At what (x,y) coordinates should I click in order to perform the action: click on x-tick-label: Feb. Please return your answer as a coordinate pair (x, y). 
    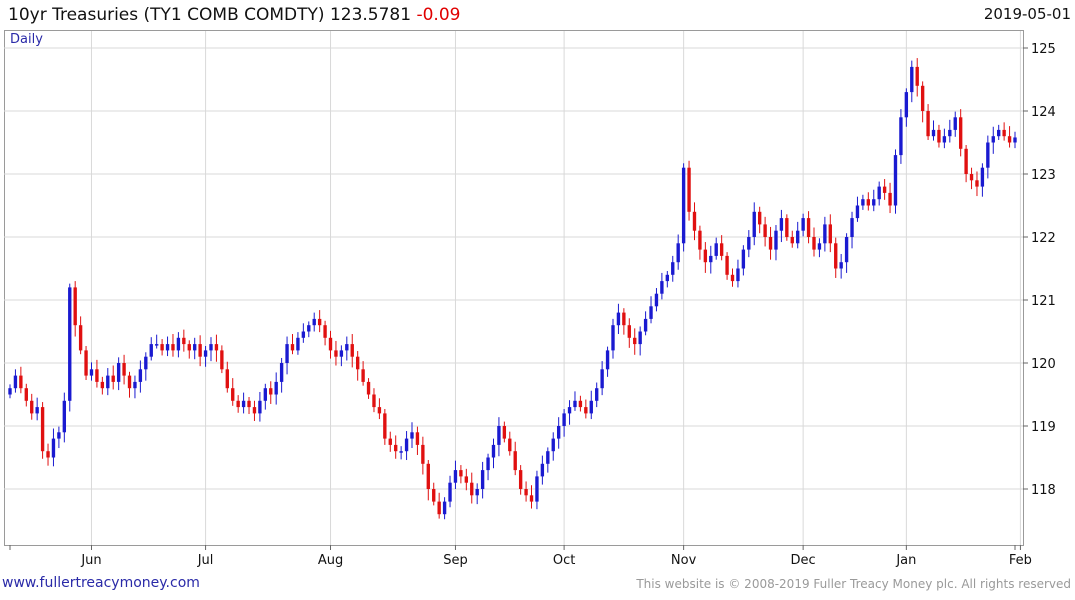
    Looking at the image, I should click on (1020, 560).